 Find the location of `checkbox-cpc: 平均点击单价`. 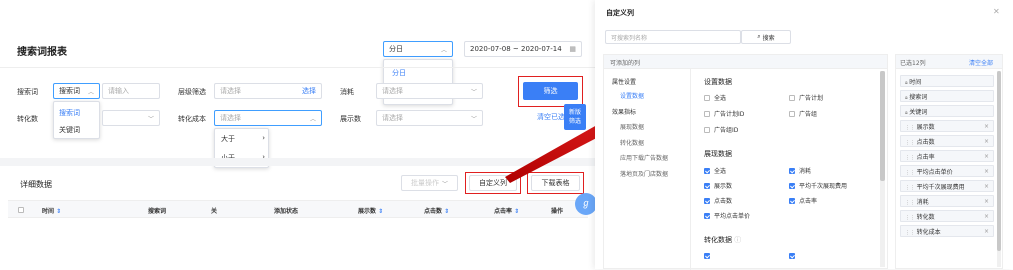

checkbox-cpc: 平均点击单价 is located at coordinates (727, 215).